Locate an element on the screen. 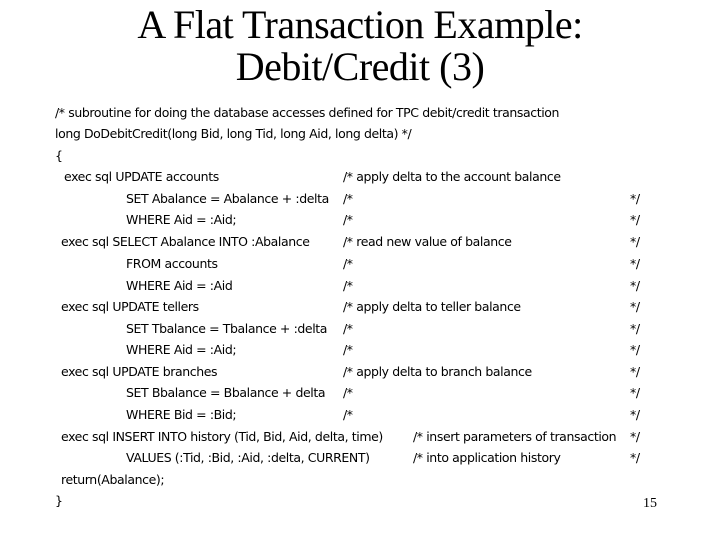  code-line-comment: /* into application history is located at coordinates (487, 457).